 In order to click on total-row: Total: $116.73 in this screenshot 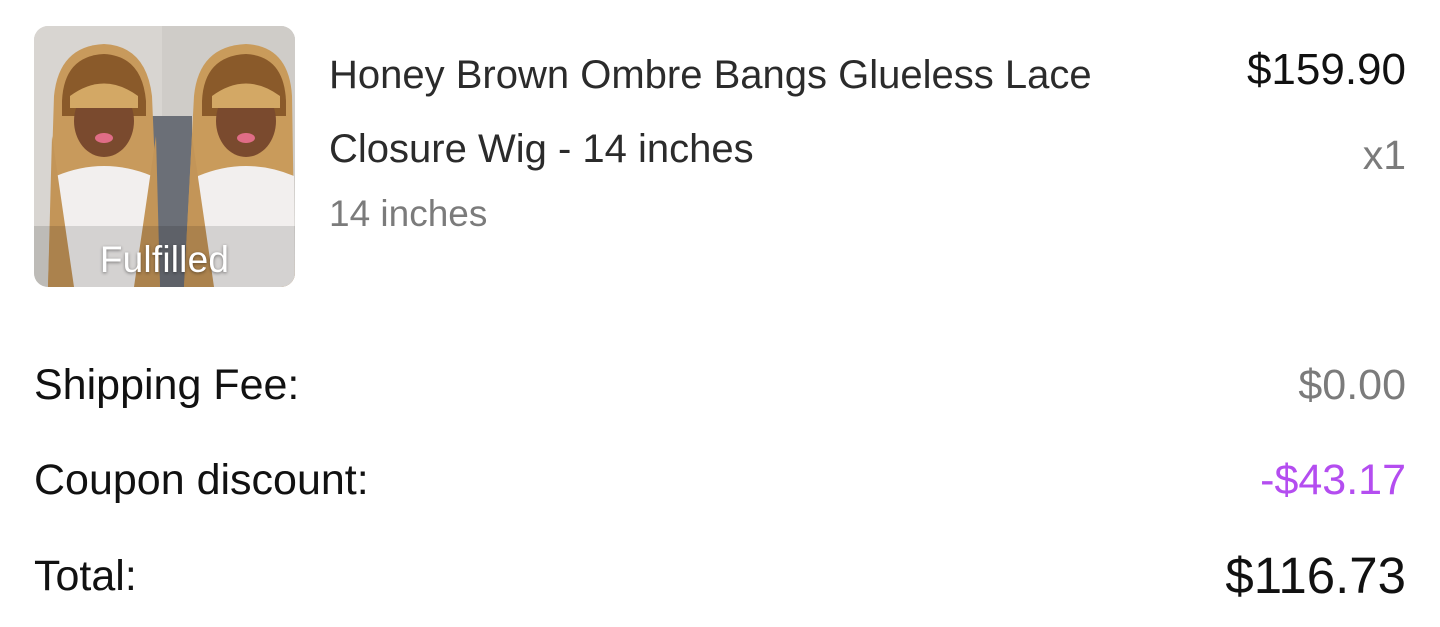, I will do `click(720, 576)`.